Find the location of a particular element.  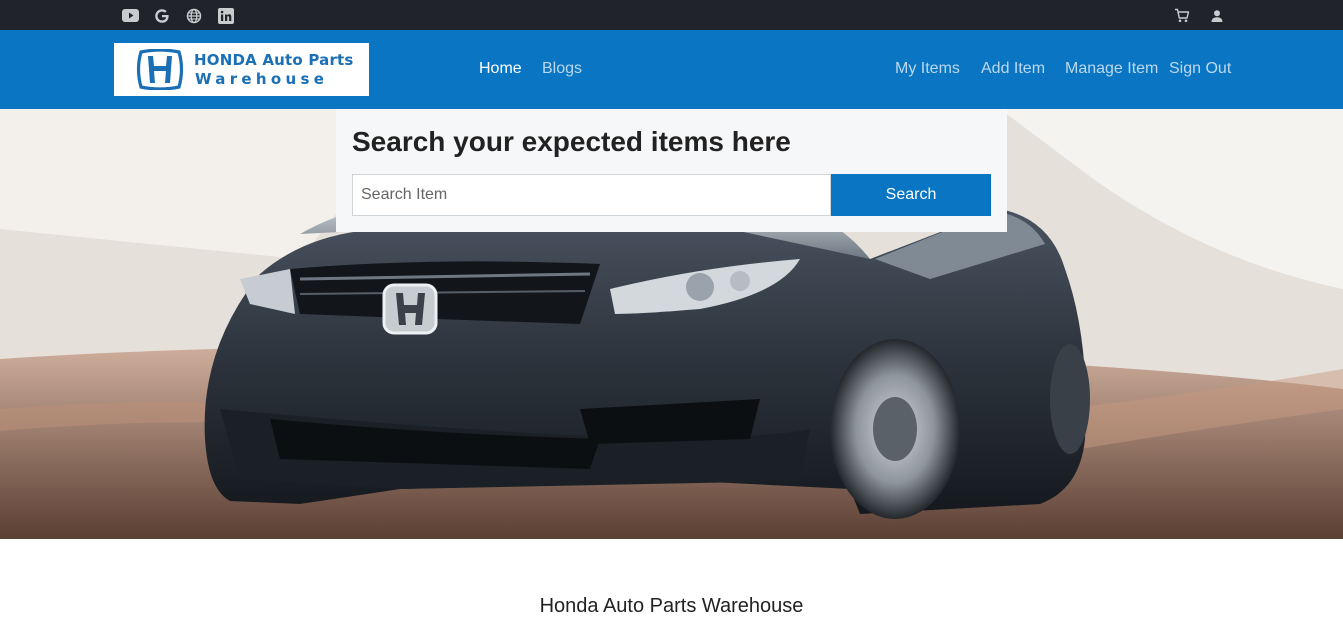

brand-line1: HONDA Auto Parts is located at coordinates (274, 60).